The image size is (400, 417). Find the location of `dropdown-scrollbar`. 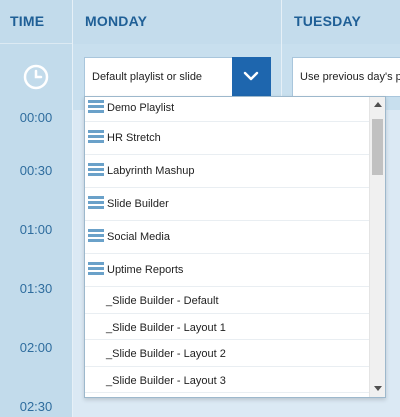

dropdown-scrollbar is located at coordinates (377, 247).